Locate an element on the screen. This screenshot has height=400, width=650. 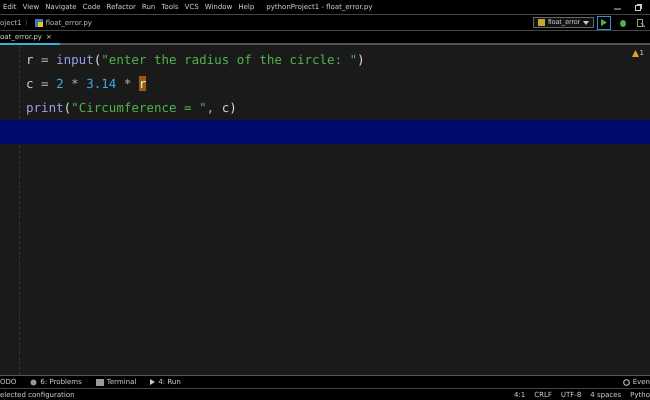
event-log-icon is located at coordinates (626, 382).